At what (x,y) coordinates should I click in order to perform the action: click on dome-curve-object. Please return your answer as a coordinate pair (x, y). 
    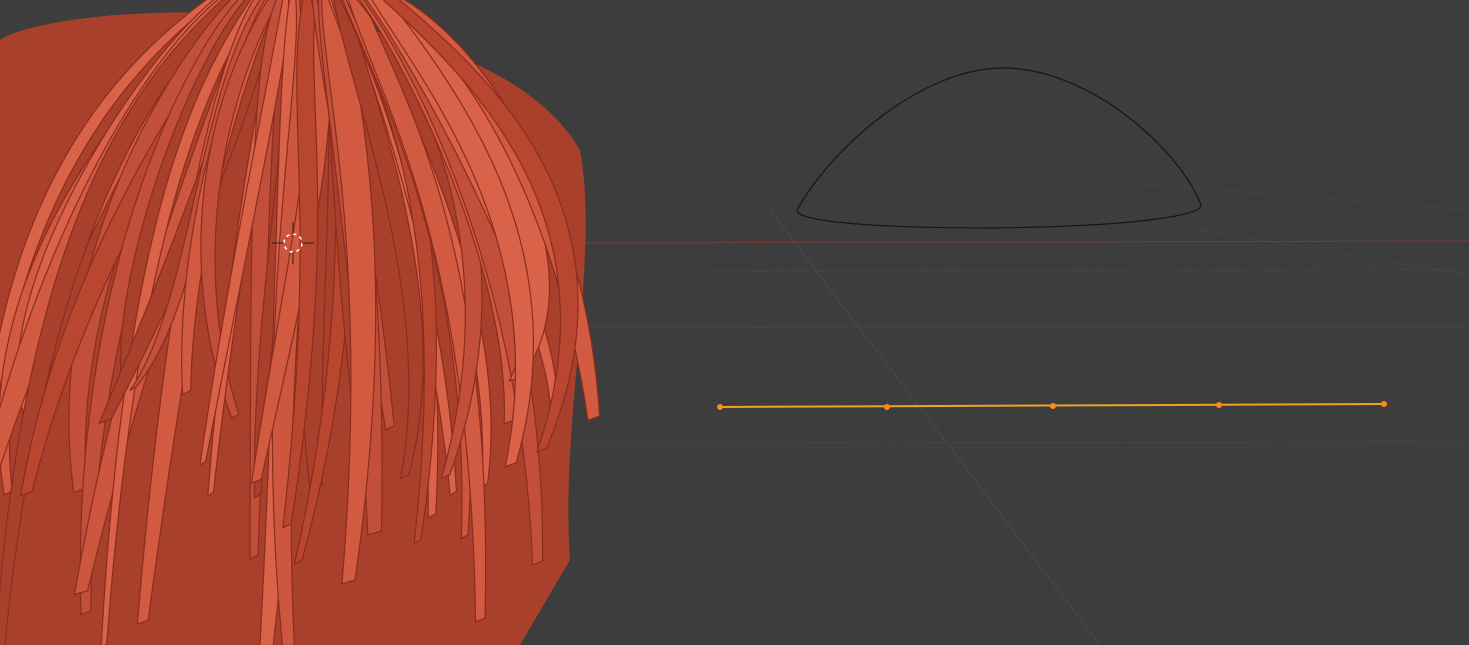
    Looking at the image, I should click on (999, 148).